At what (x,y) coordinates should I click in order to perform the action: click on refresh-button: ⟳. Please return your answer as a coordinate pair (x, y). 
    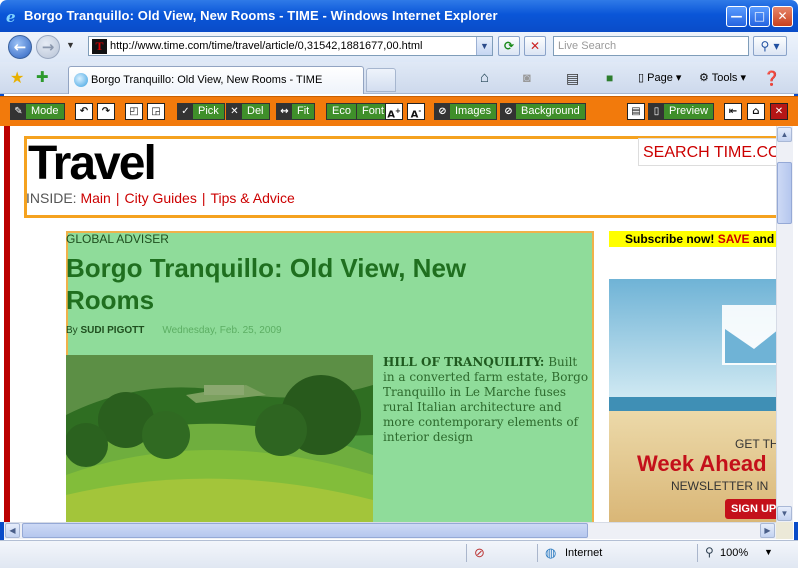
    Looking at the image, I should click on (509, 46).